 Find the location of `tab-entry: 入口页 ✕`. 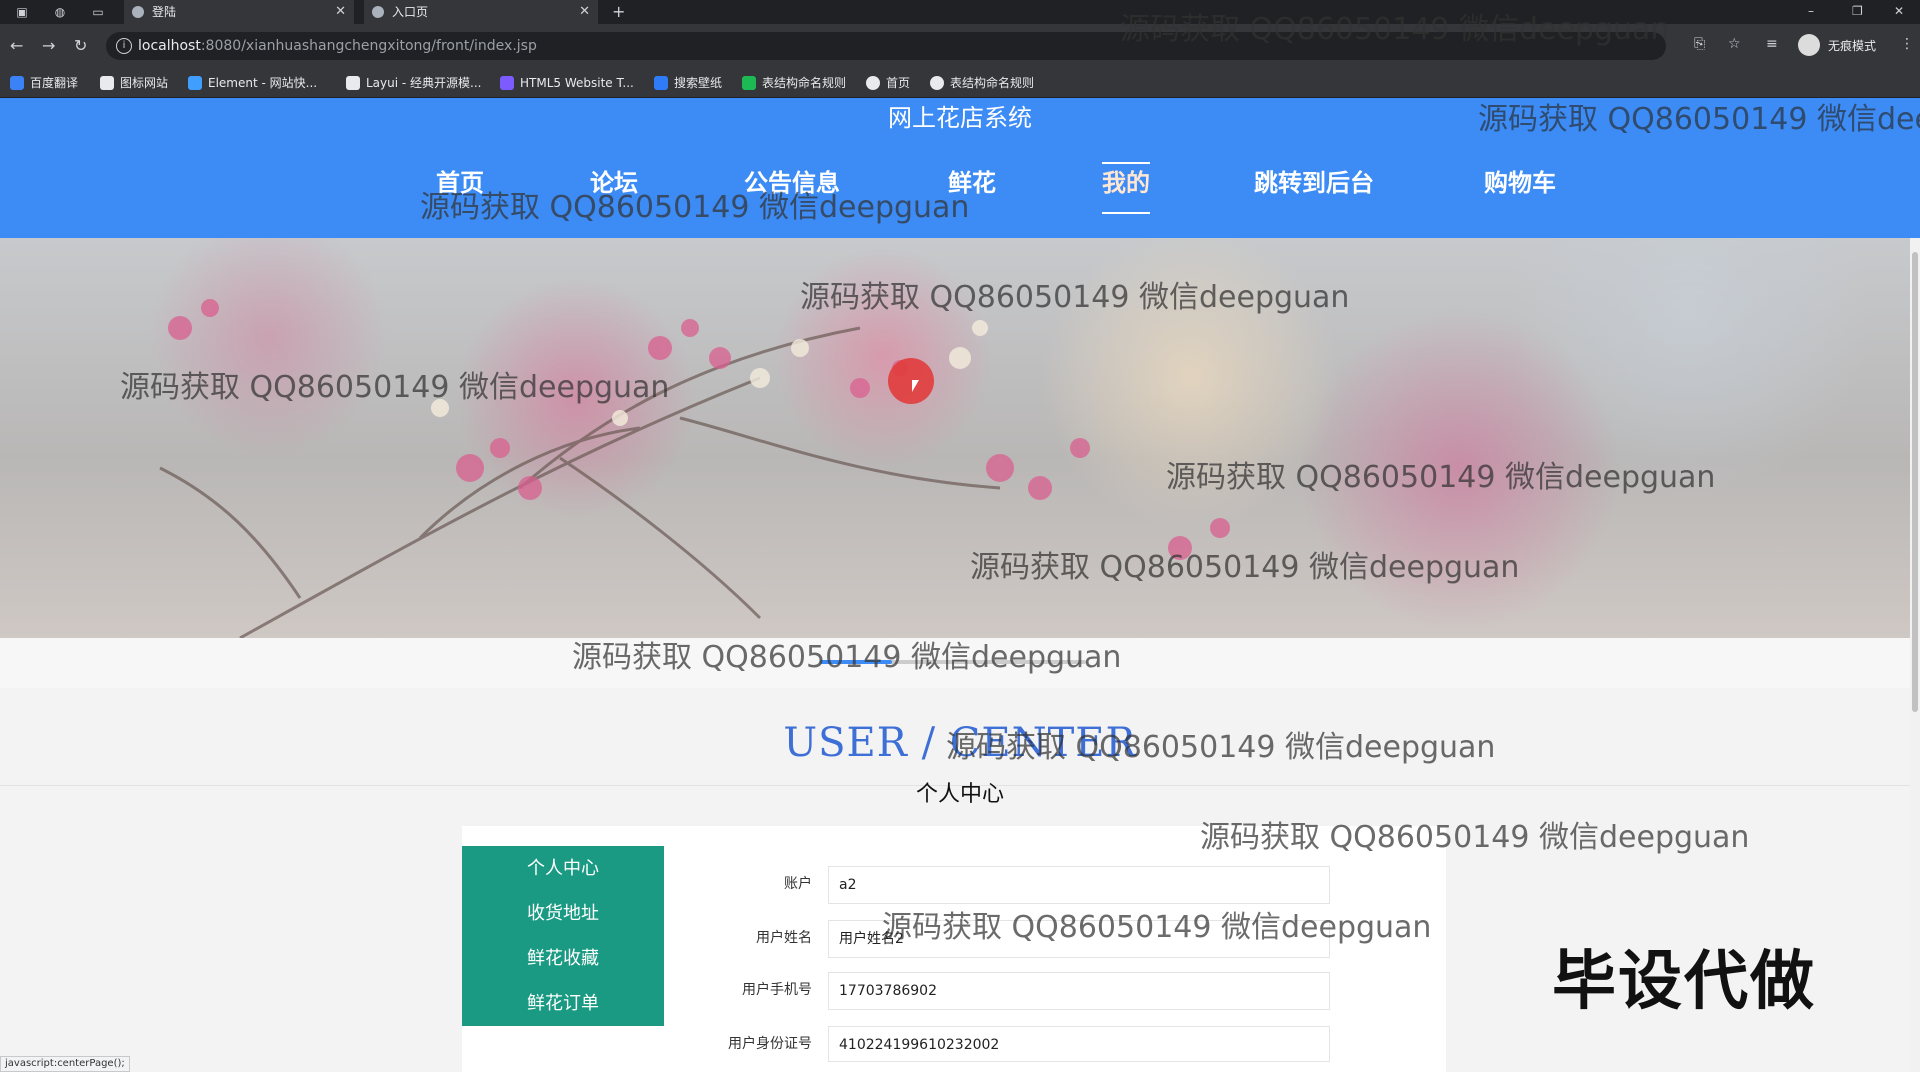

tab-entry: 入口页 ✕ is located at coordinates (481, 12).